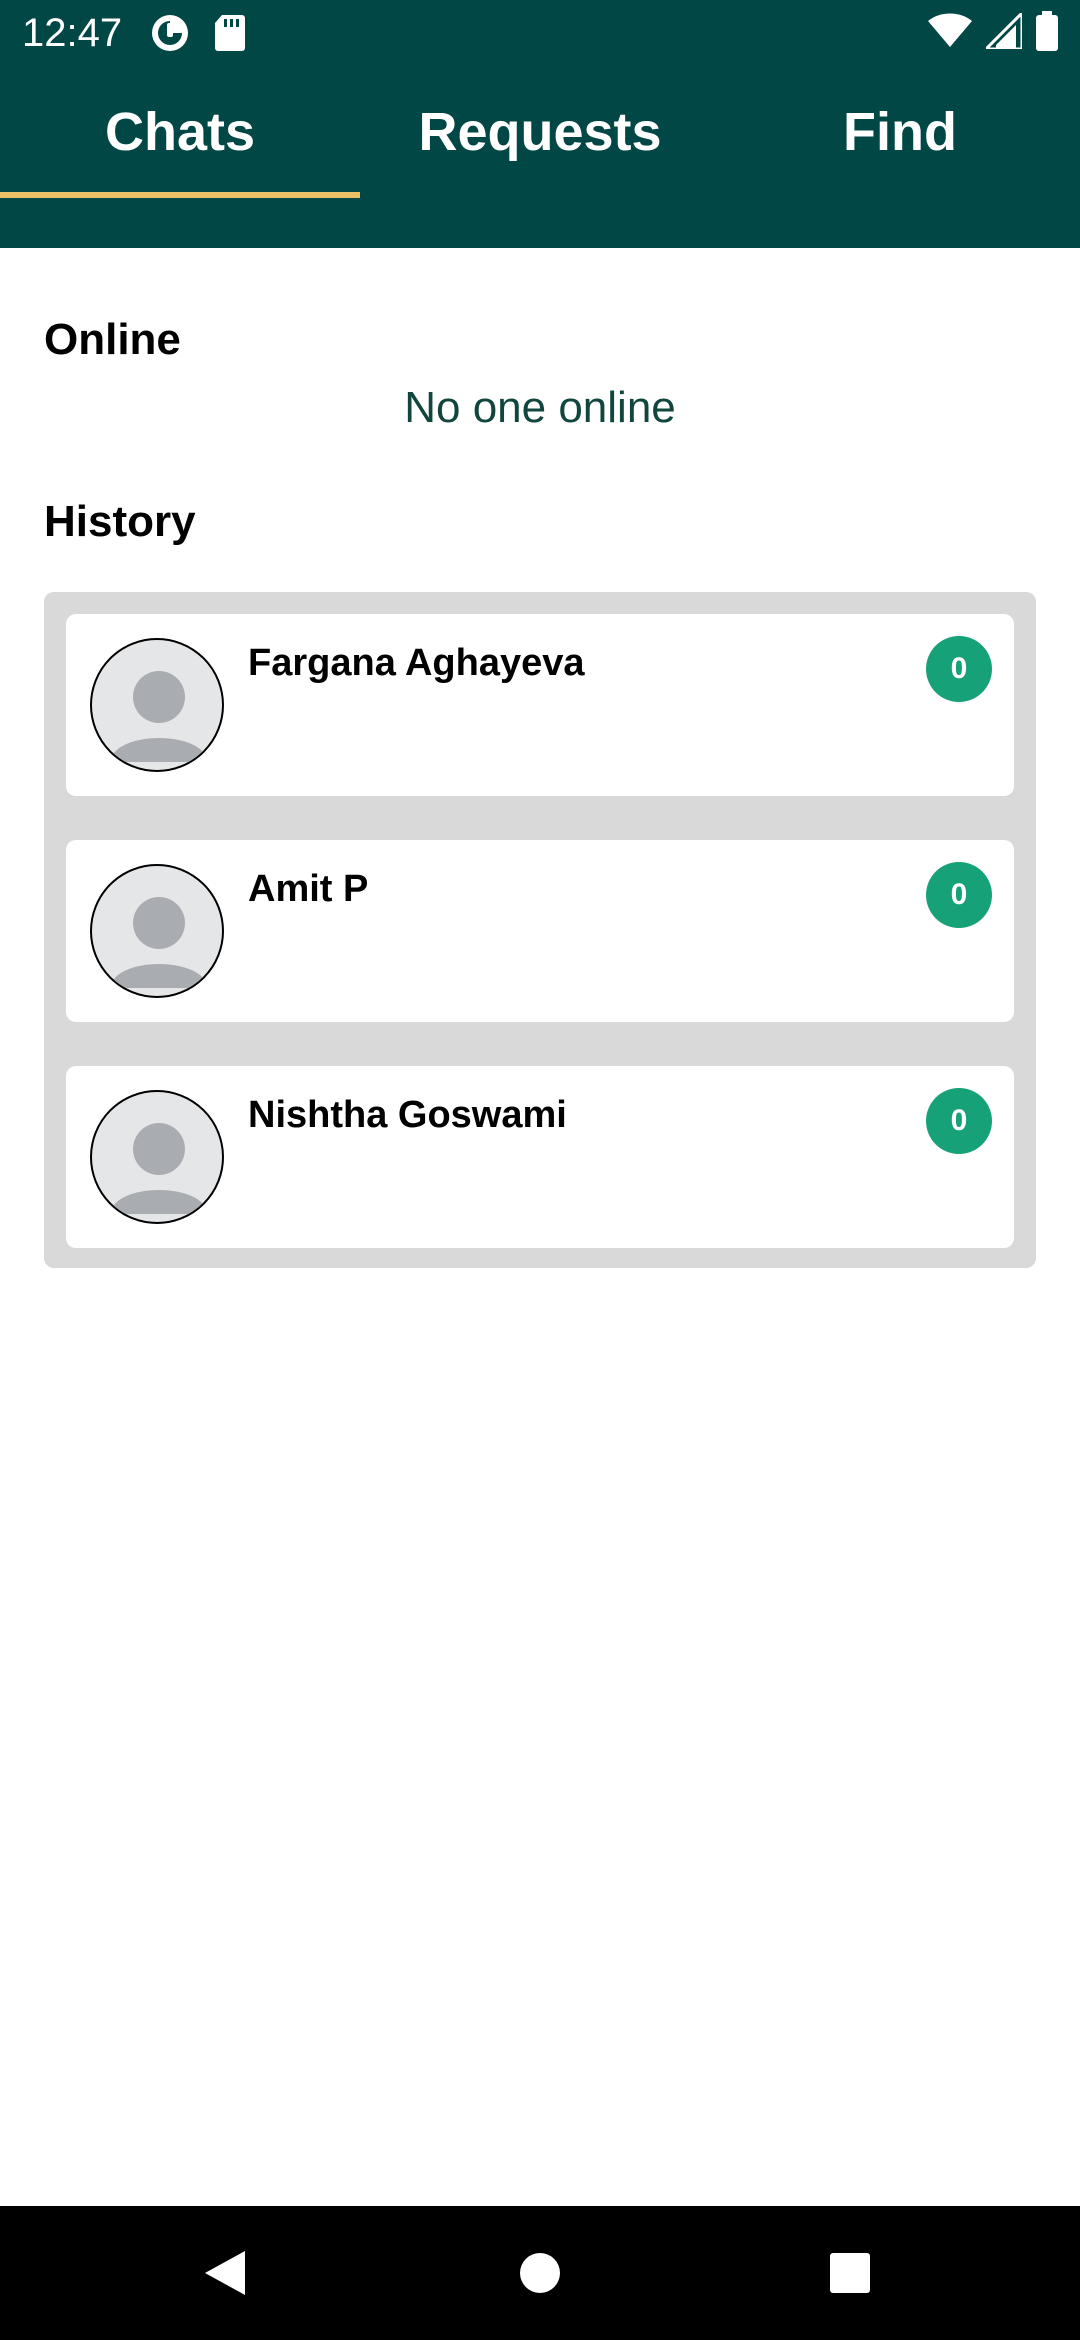  I want to click on chat-item: Amit P 0, so click(540, 931).